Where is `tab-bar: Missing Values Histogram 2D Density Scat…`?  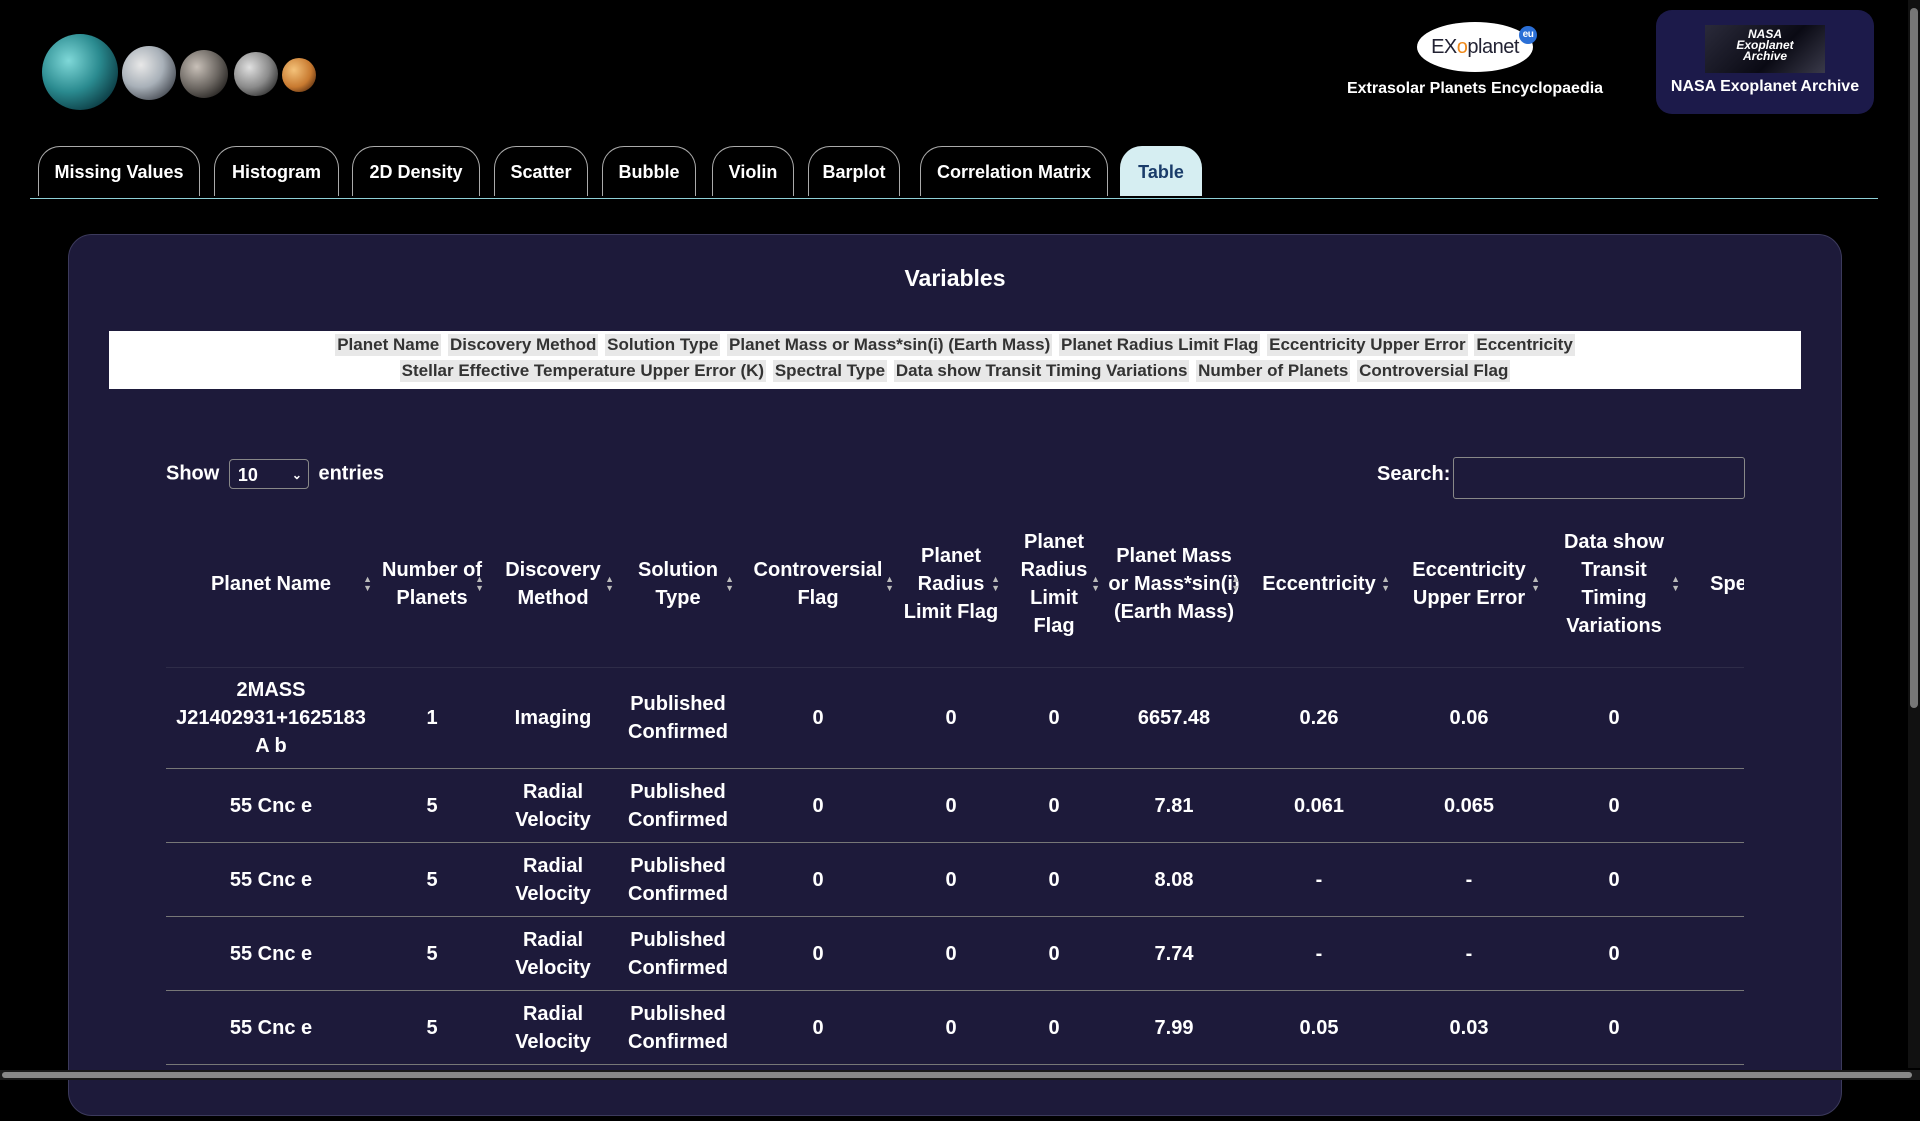
tab-bar: Missing Values Histogram 2D Density Scat… is located at coordinates (954, 172).